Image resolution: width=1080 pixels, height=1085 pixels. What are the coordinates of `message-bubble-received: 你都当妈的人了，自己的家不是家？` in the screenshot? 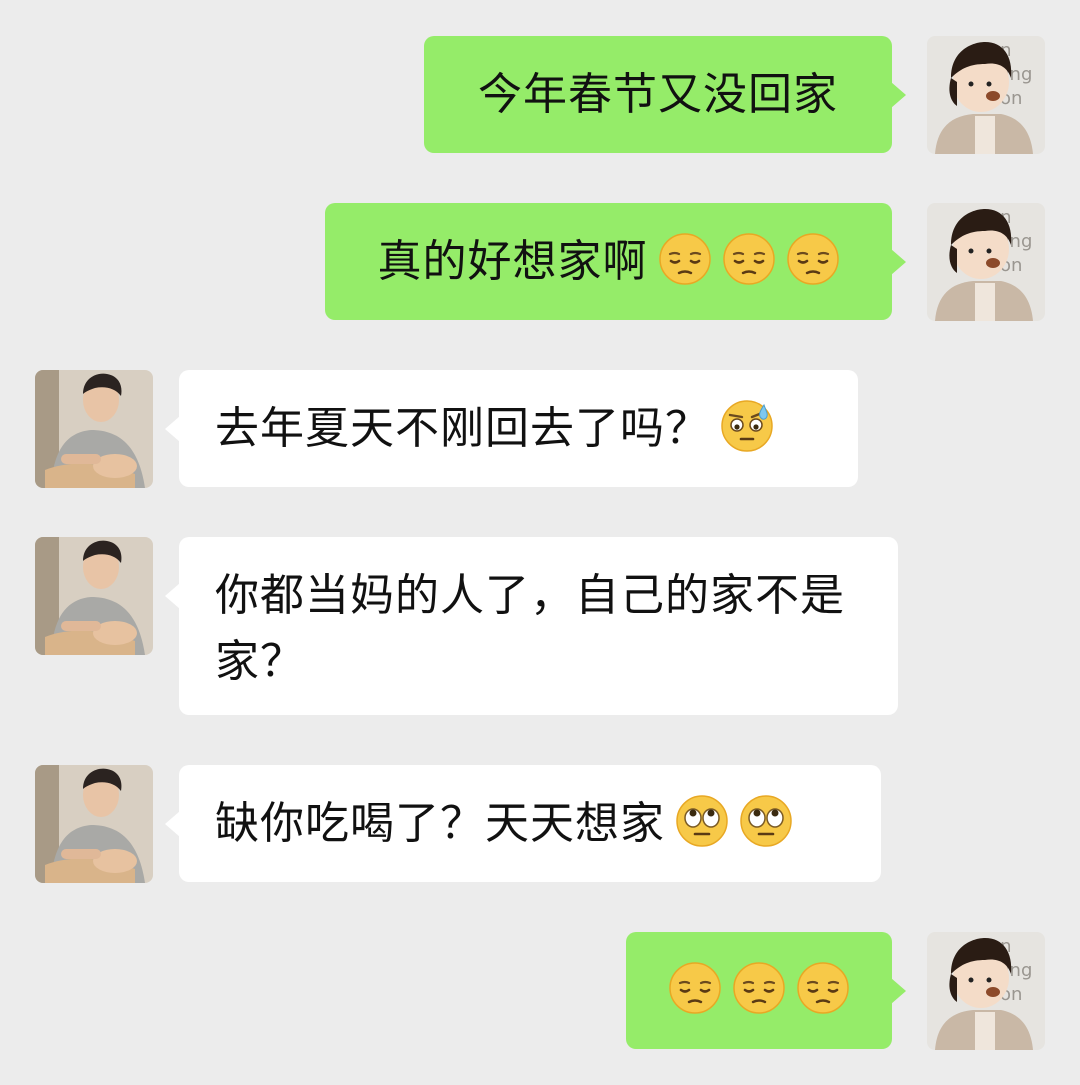 It's located at (531, 626).